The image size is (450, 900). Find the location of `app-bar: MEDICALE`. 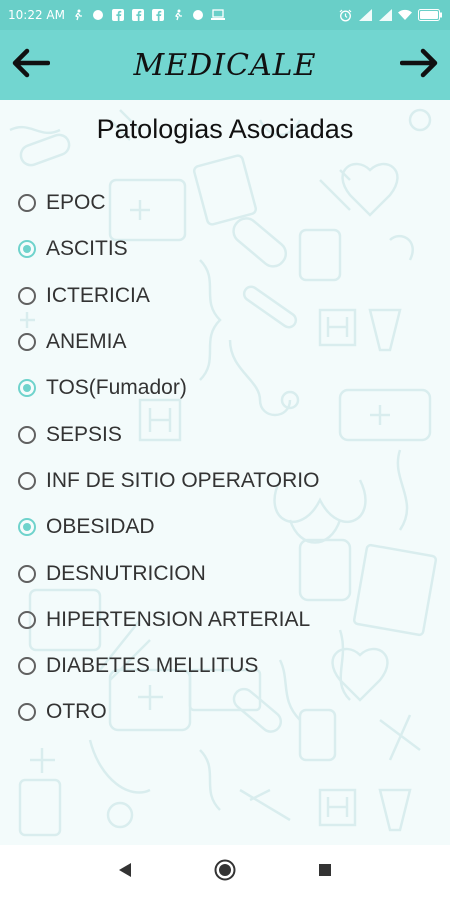

app-bar: MEDICALE is located at coordinates (225, 65).